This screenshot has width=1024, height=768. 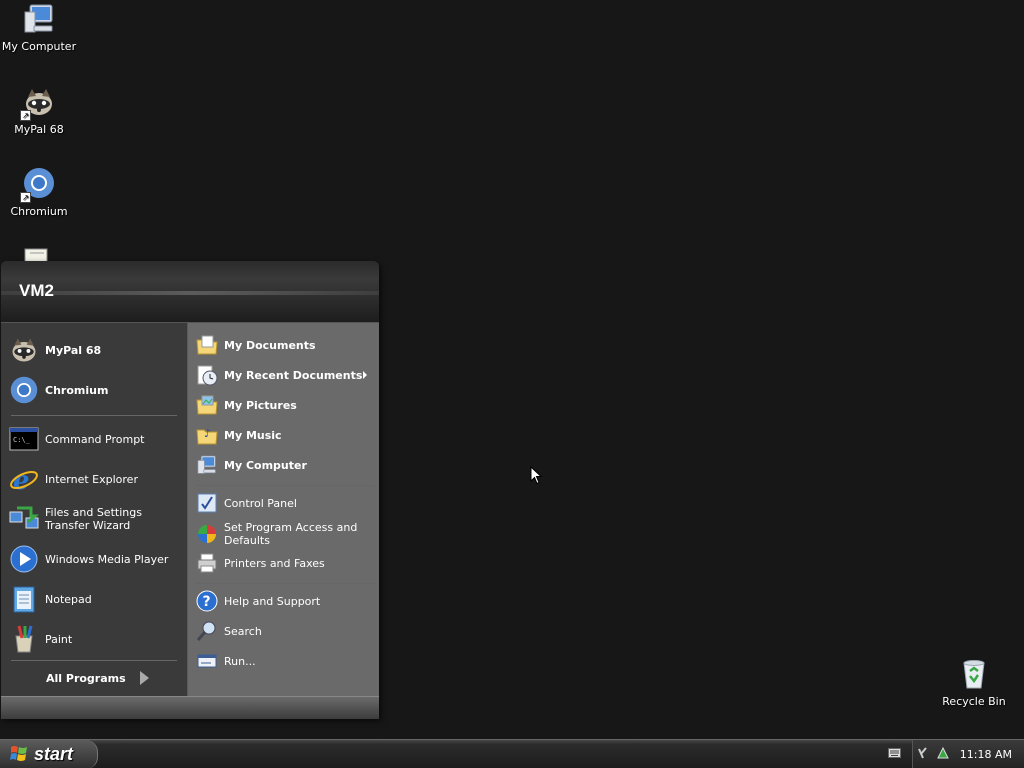 I want to click on item-label: My Computer, so click(x=265, y=465).